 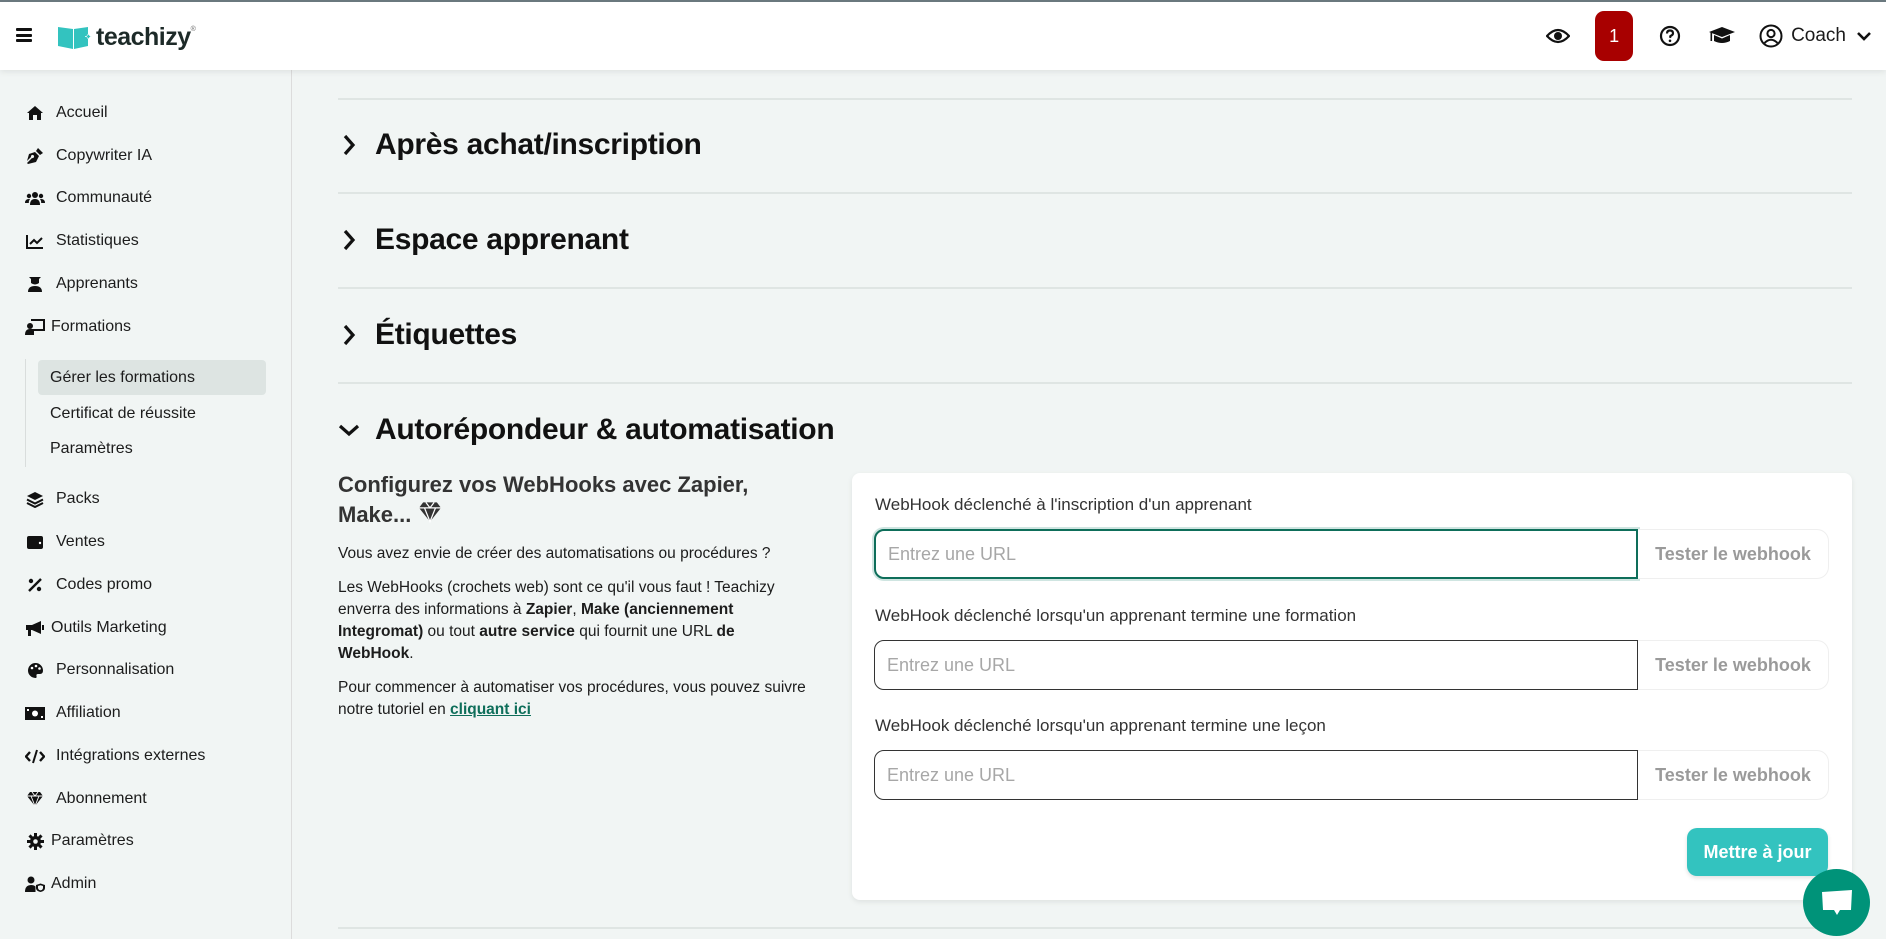 What do you see at coordinates (81, 284) in the screenshot?
I see `sidebar-item-apprenants: Apprenants` at bounding box center [81, 284].